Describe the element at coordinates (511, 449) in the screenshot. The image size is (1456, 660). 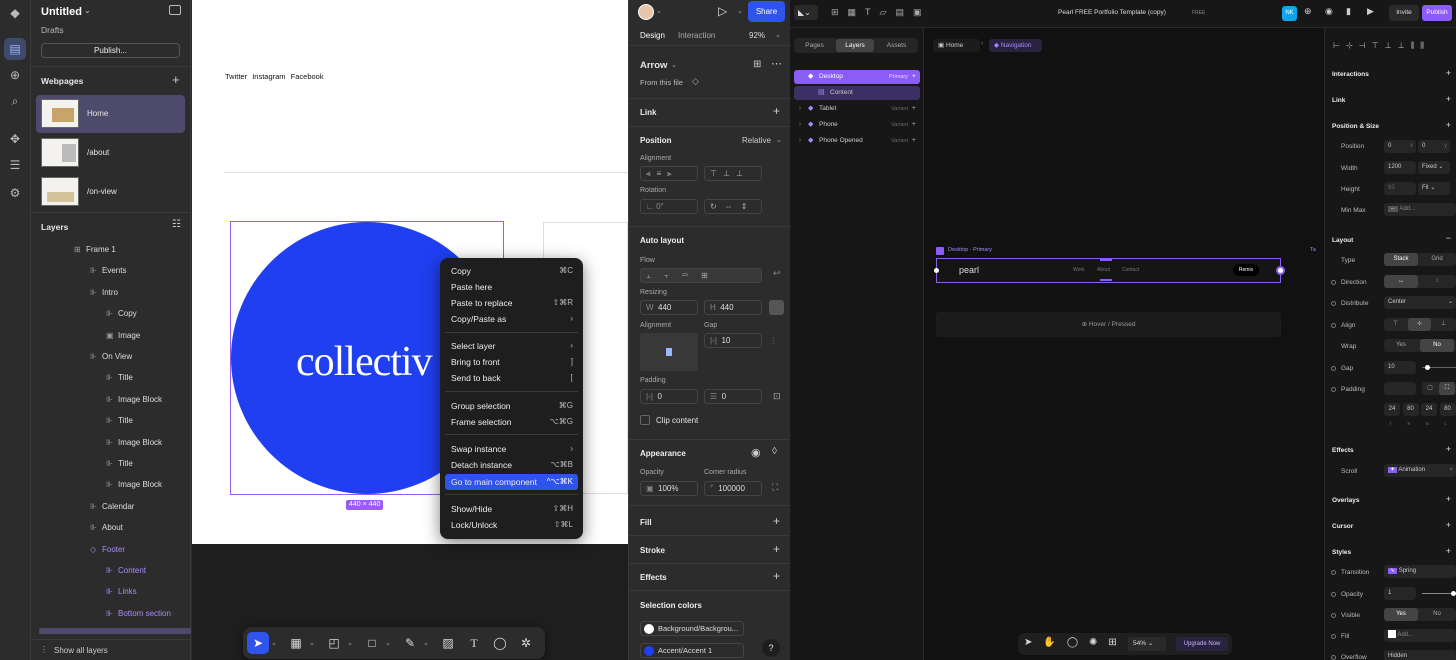
I see `menu-item-swap-instance: Swap instance ›` at that location.